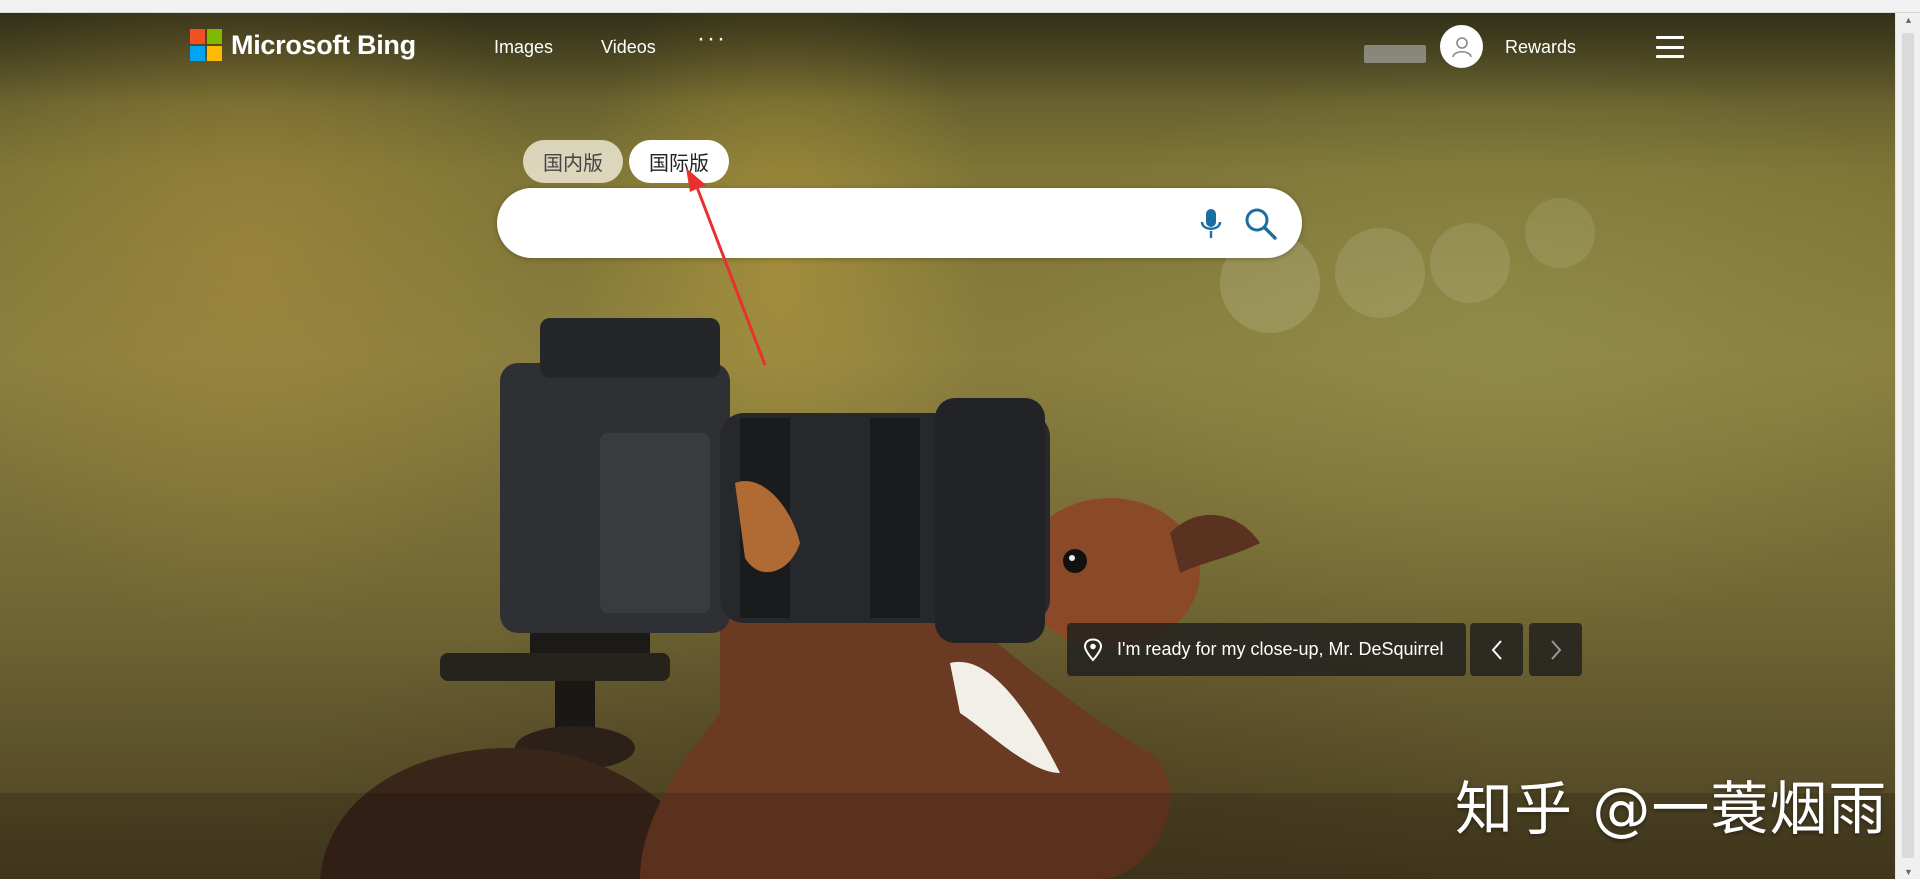  I want to click on redacted-user-name, so click(1395, 54).